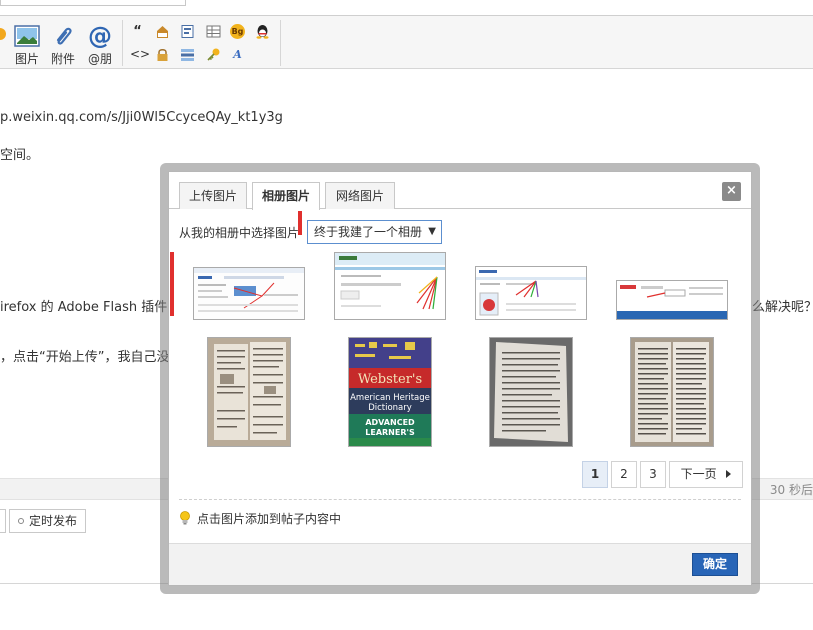  What do you see at coordinates (624, 474) in the screenshot?
I see `page-2-button: 2` at bounding box center [624, 474].